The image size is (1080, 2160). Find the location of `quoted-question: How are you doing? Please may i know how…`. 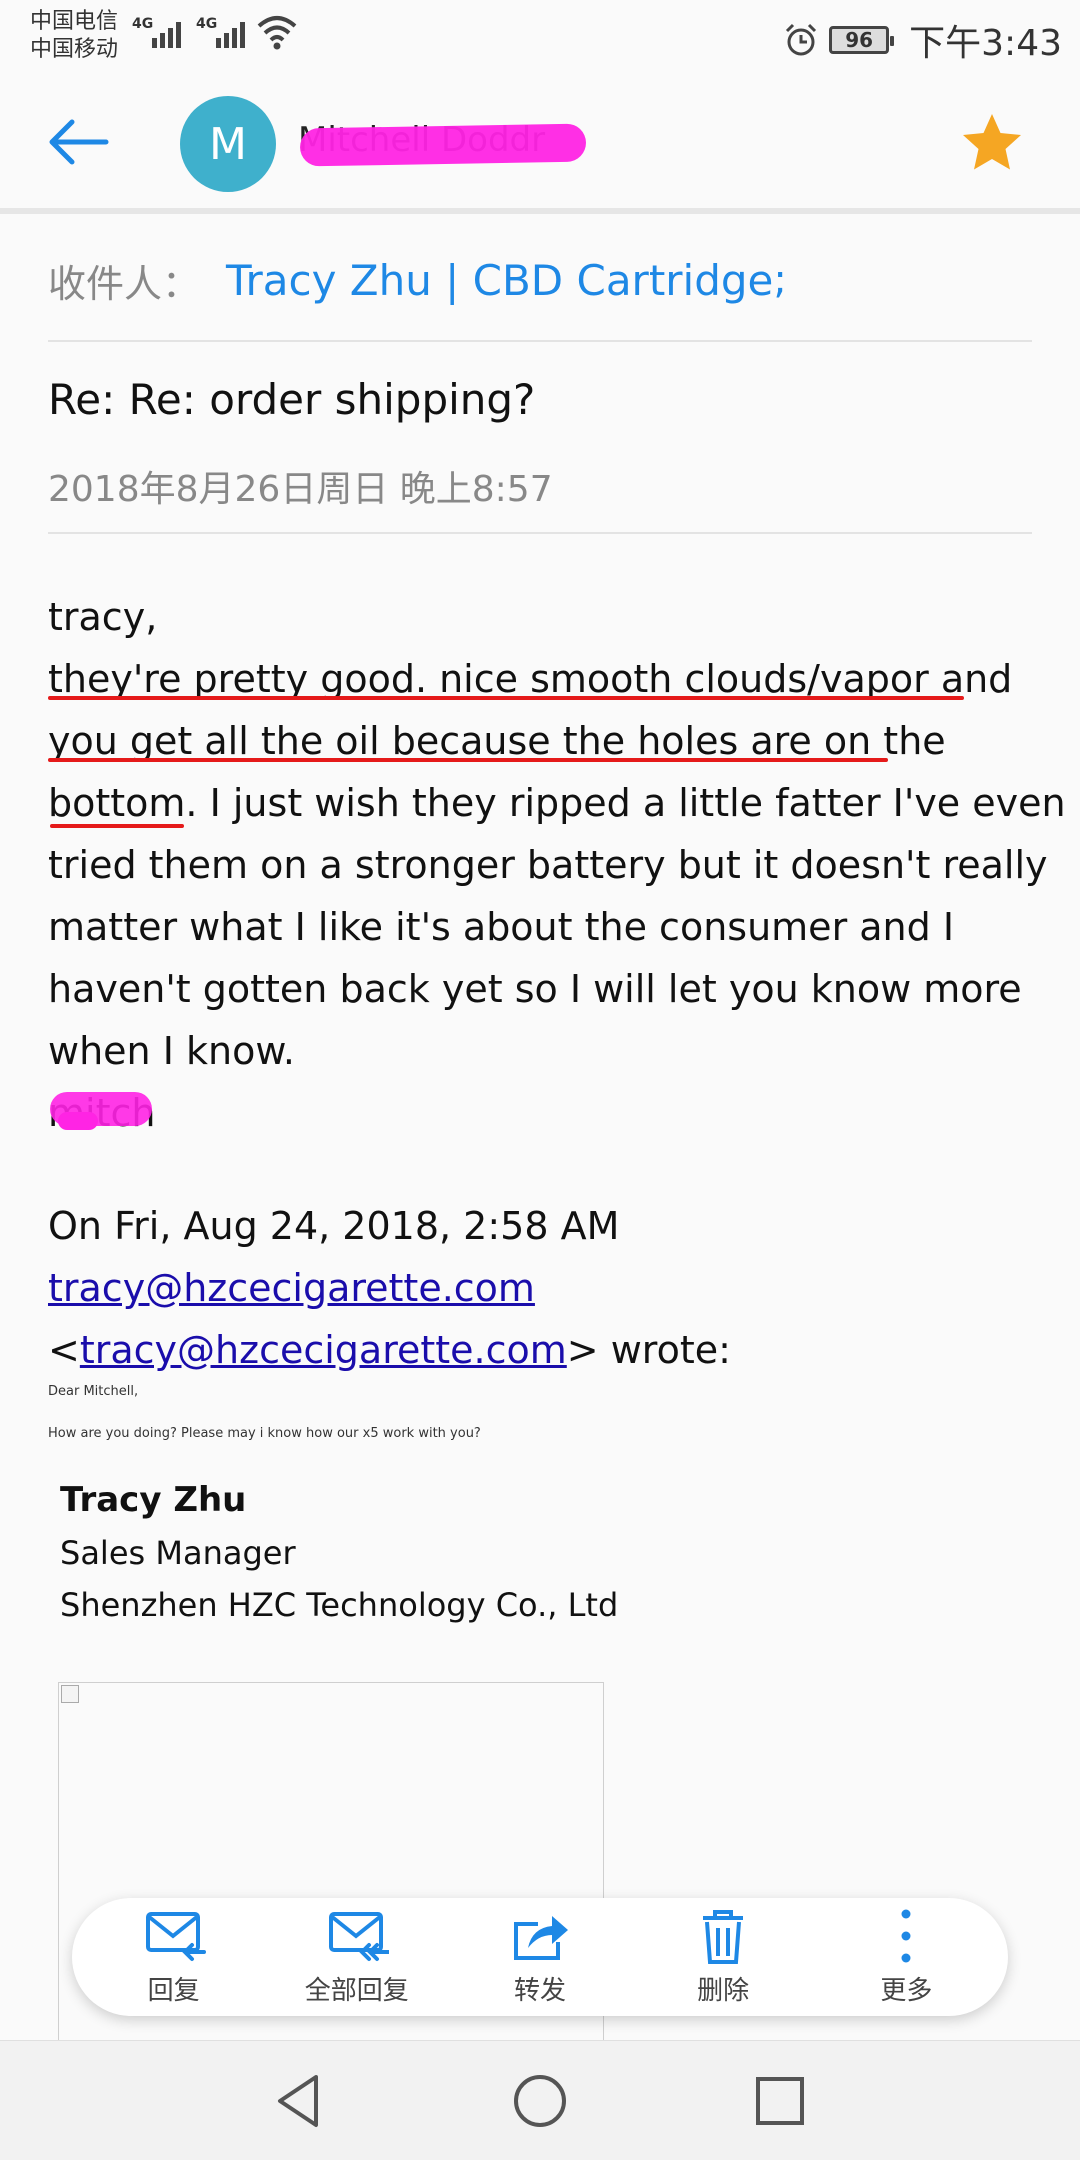

quoted-question: How are you doing? Please may i know how… is located at coordinates (264, 1433).